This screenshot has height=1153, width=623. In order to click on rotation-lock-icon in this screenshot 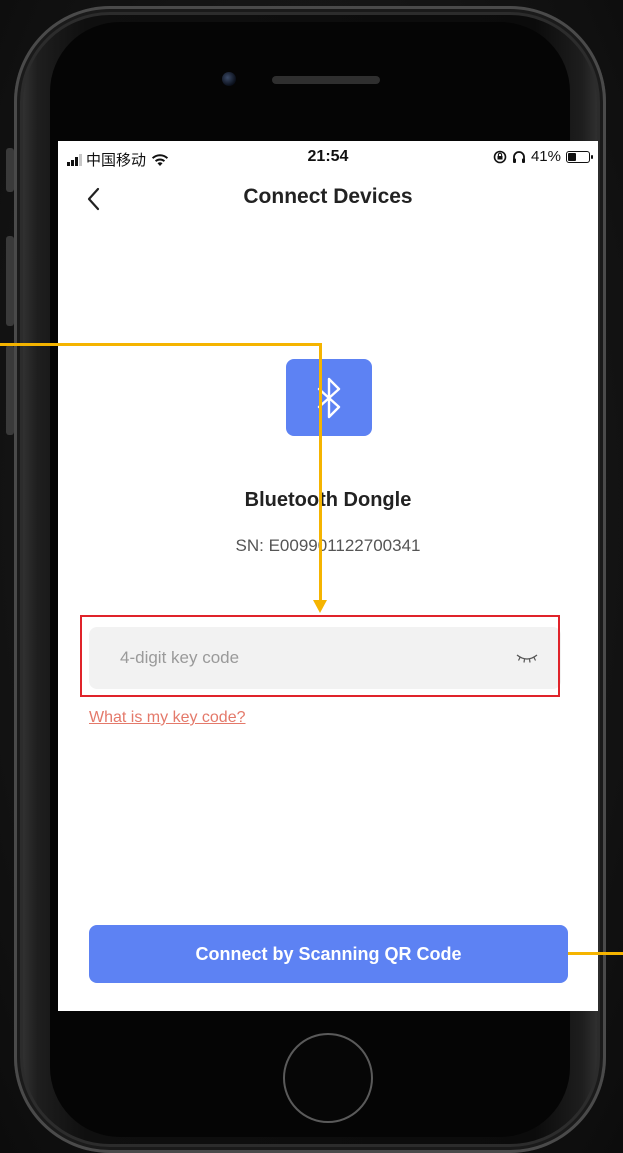, I will do `click(500, 156)`.